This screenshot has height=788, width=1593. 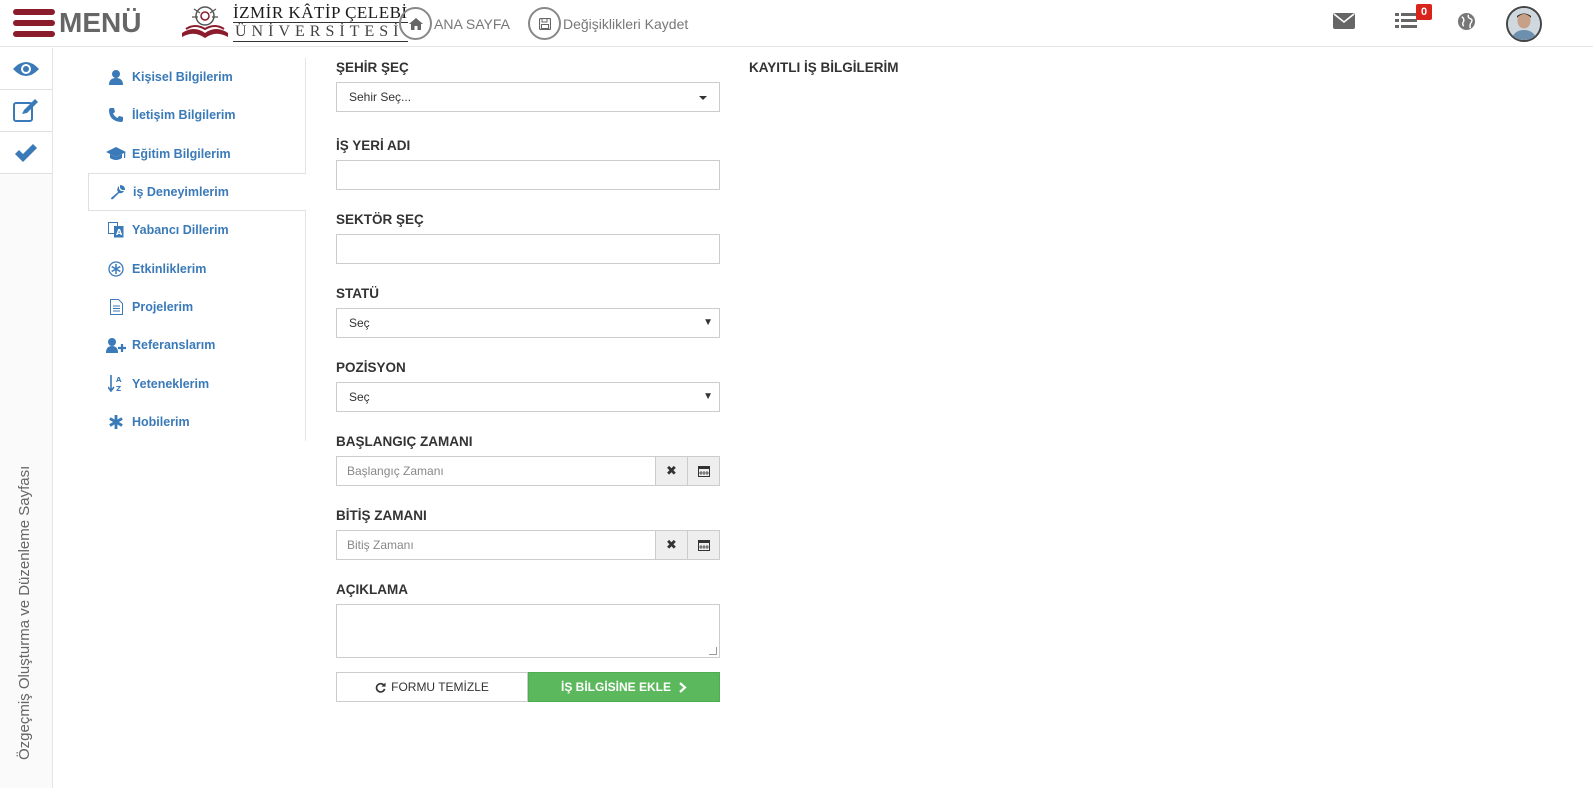 I want to click on sidebar-item-activities: Etkinliklerim, so click(x=196, y=268).